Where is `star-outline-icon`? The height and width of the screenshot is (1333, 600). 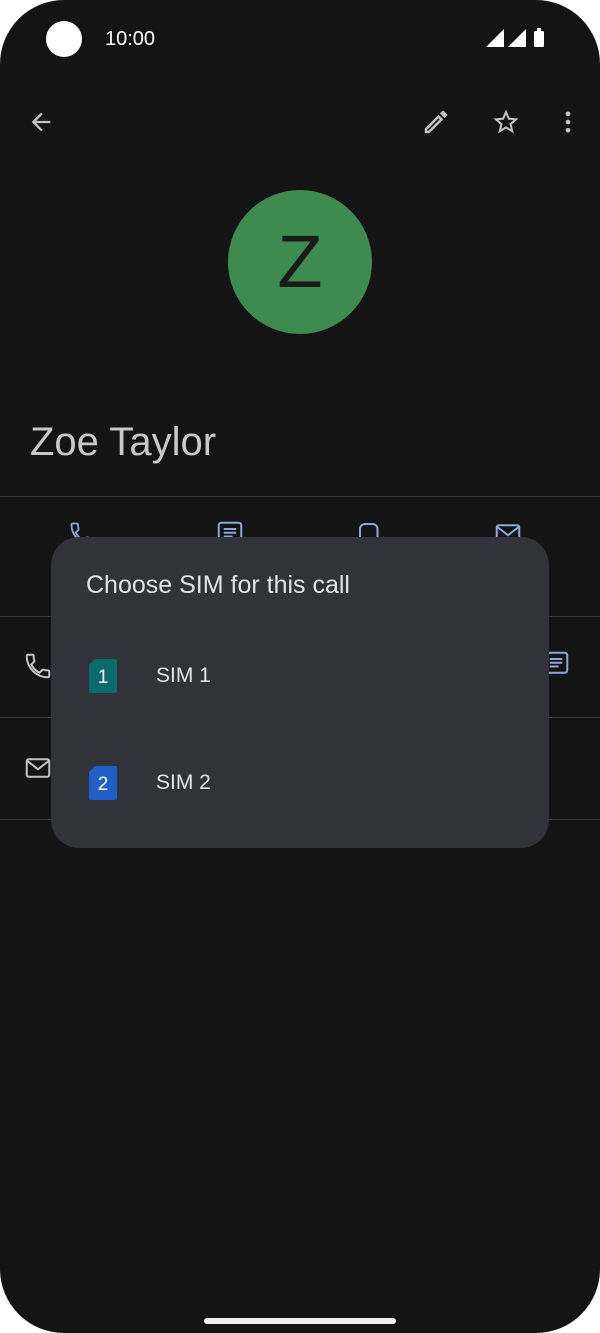 star-outline-icon is located at coordinates (506, 121).